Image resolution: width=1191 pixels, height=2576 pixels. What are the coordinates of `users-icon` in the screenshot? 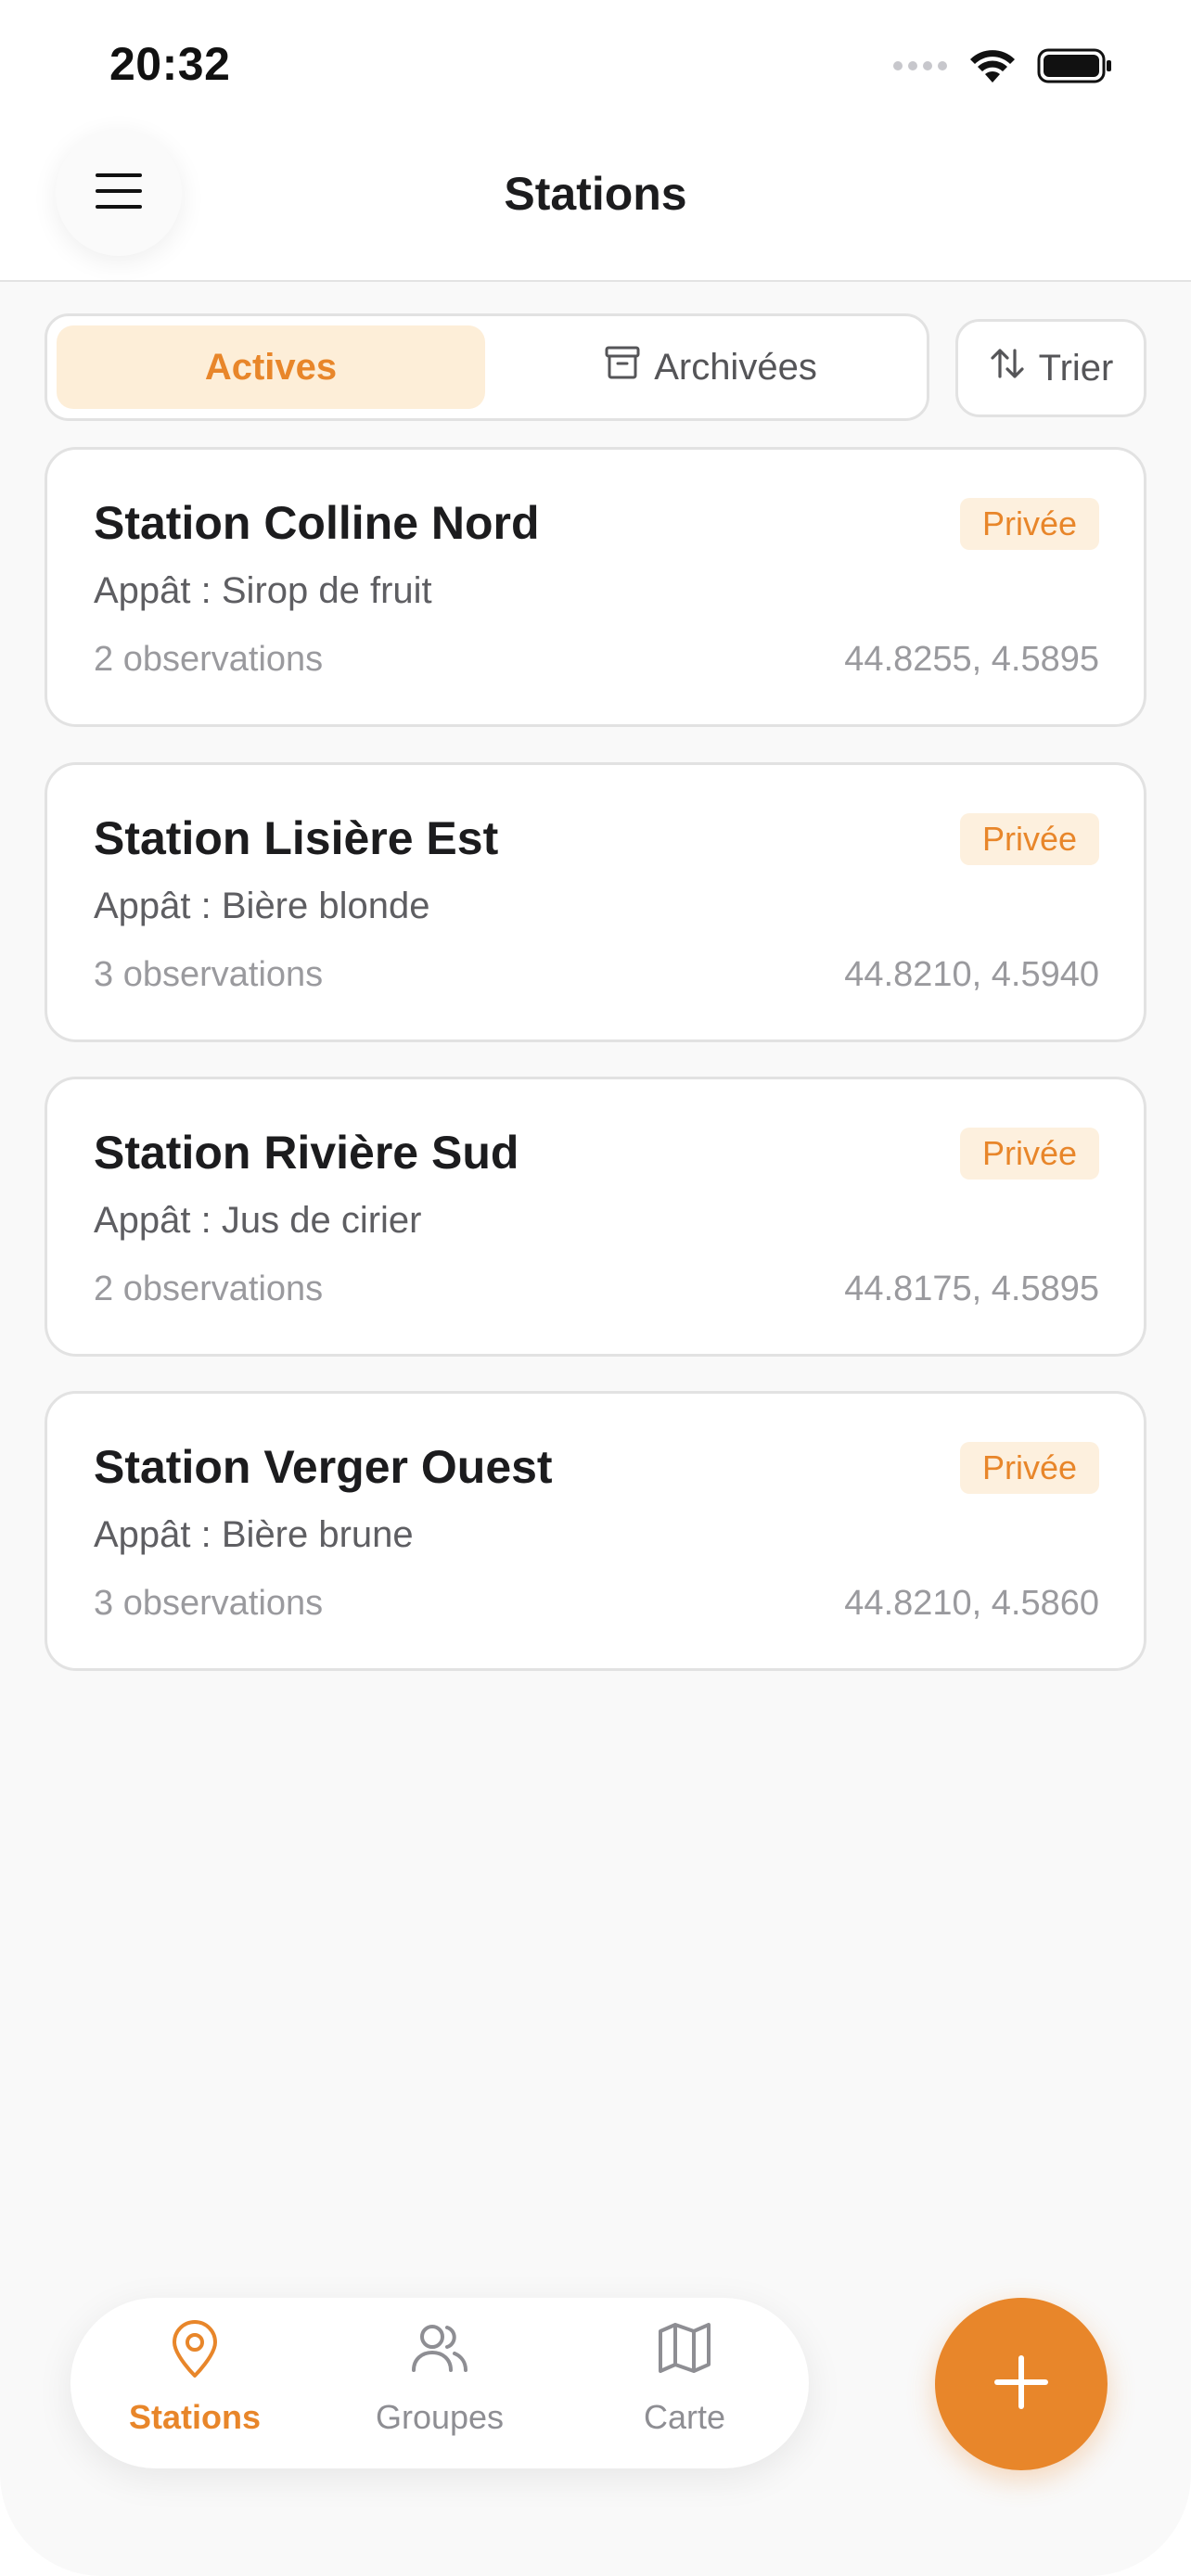 It's located at (439, 2350).